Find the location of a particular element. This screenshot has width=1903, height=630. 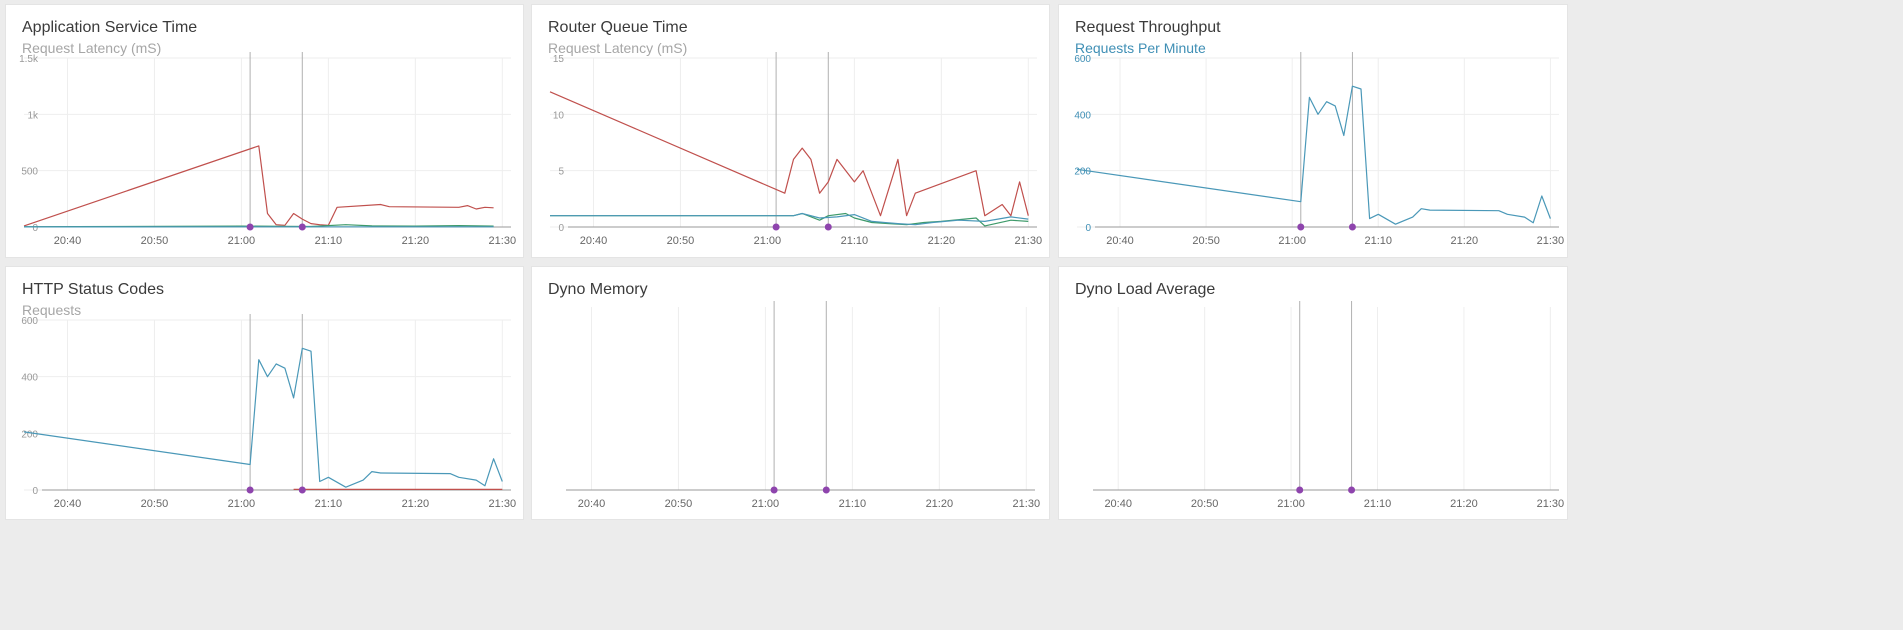

y-tick-label: 500 is located at coordinates (29, 172).